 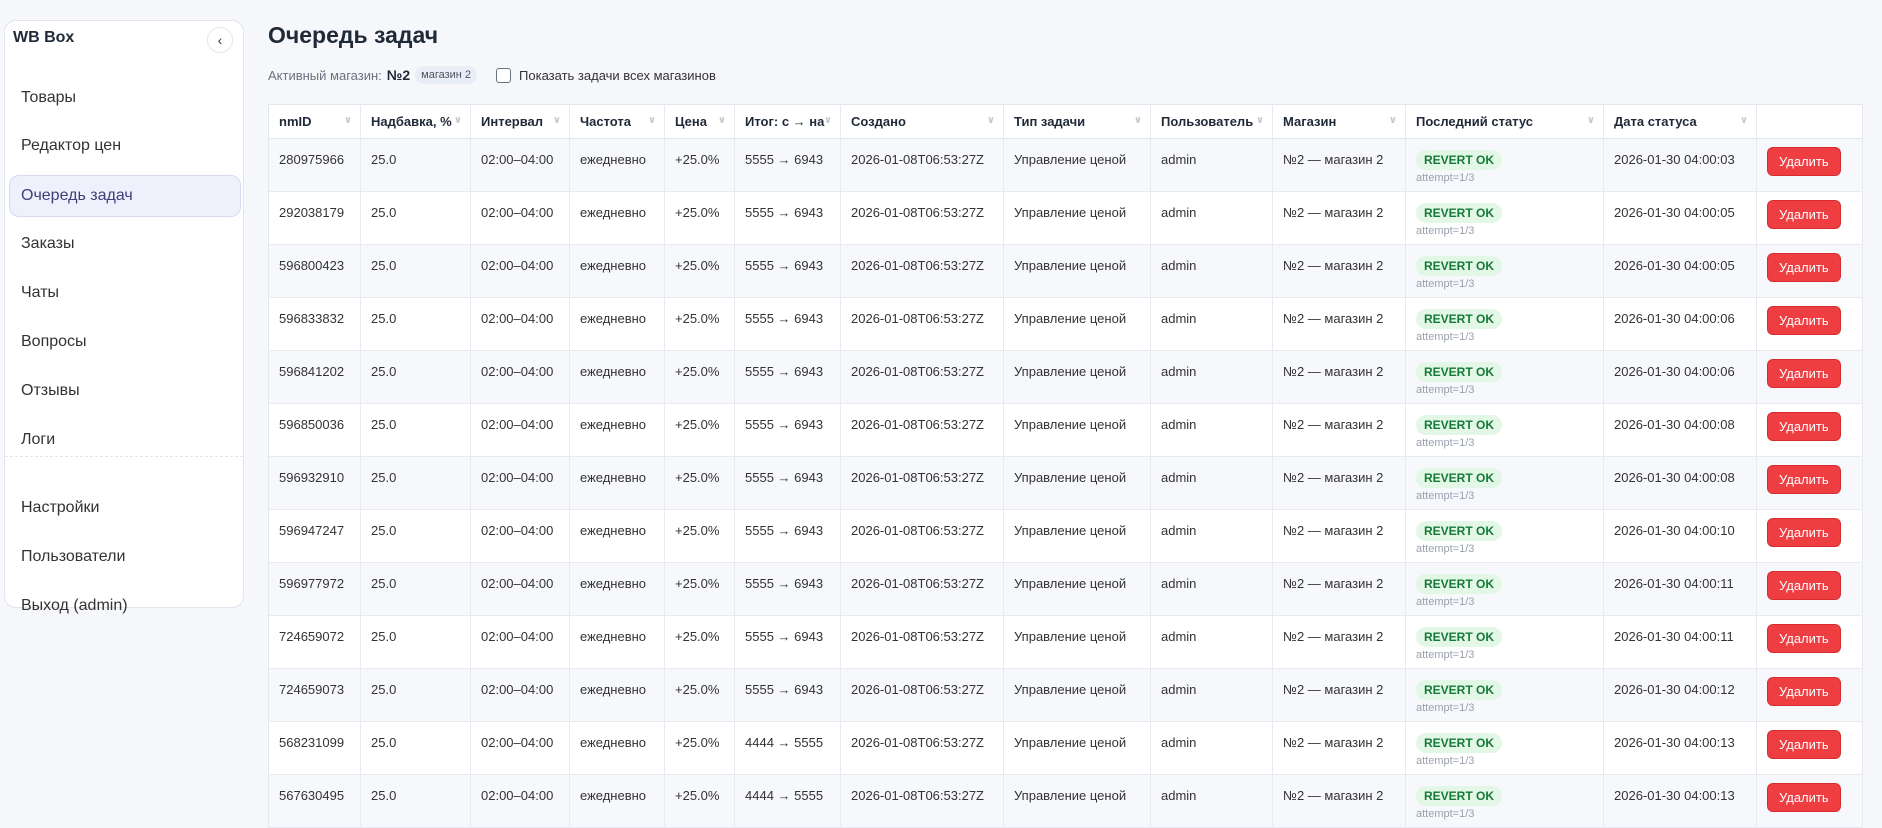 I want to click on cell-status-date: 2026-01-30 04:00:05, so click(x=1680, y=218).